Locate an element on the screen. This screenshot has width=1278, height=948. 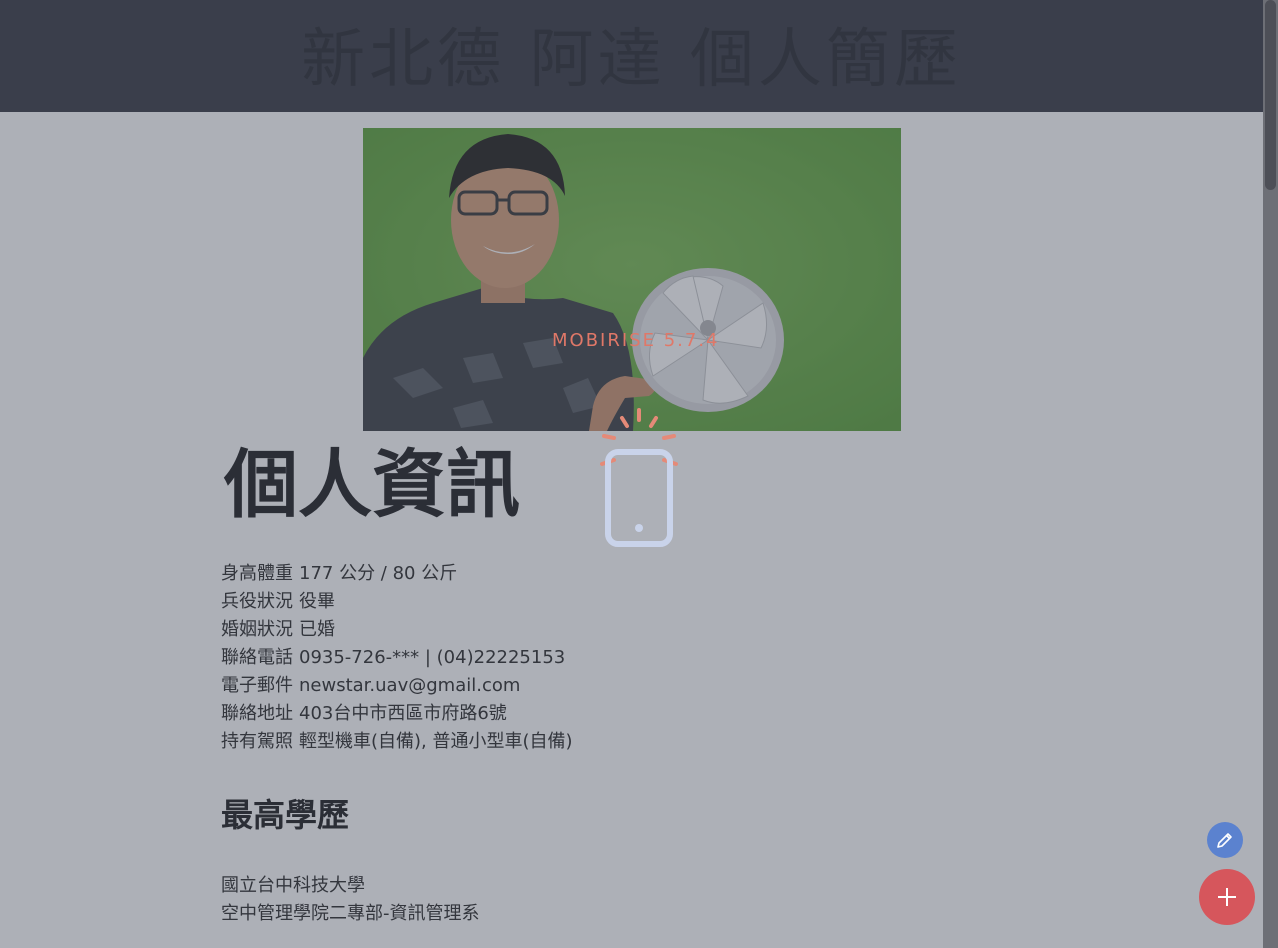
info-label: 持有駕照 is located at coordinates (257, 741).